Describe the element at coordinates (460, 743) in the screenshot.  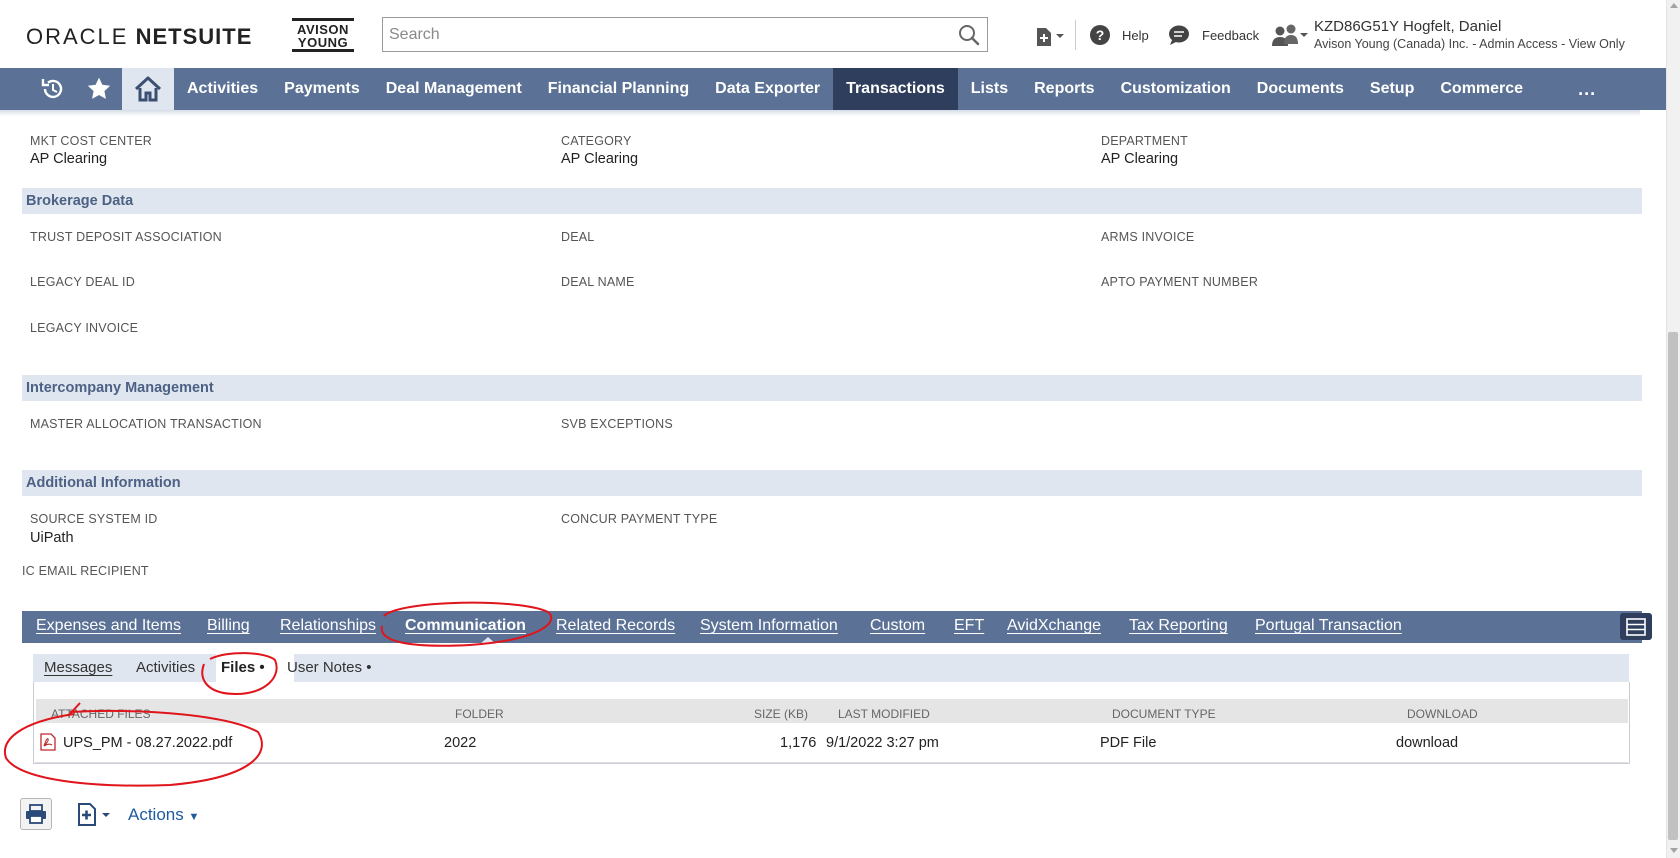
I see `file-folder: 2022` at that location.